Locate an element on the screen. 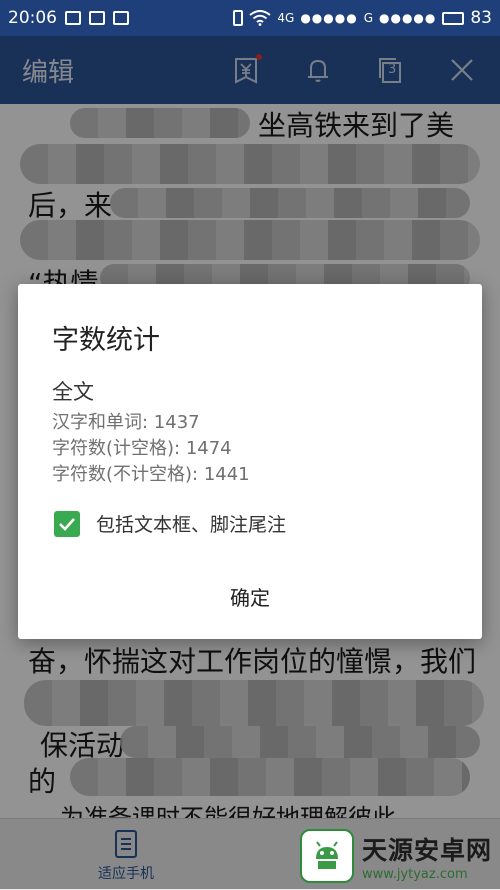 This screenshot has width=500, height=890. network-g: G is located at coordinates (368, 18).